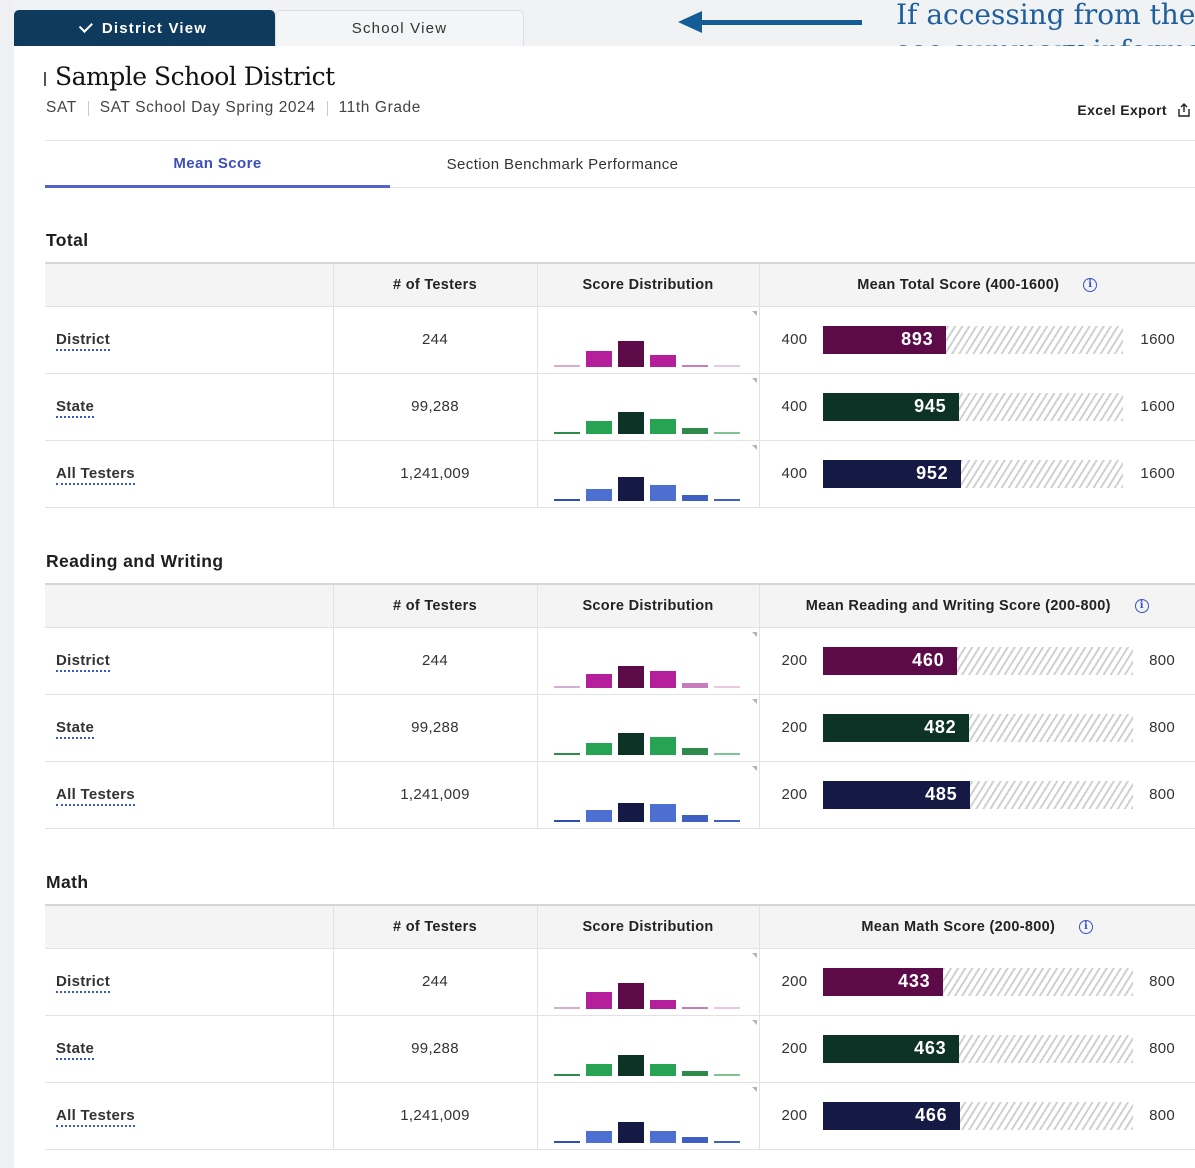  What do you see at coordinates (794, 981) in the screenshot?
I see `scale-min-label: 200` at bounding box center [794, 981].